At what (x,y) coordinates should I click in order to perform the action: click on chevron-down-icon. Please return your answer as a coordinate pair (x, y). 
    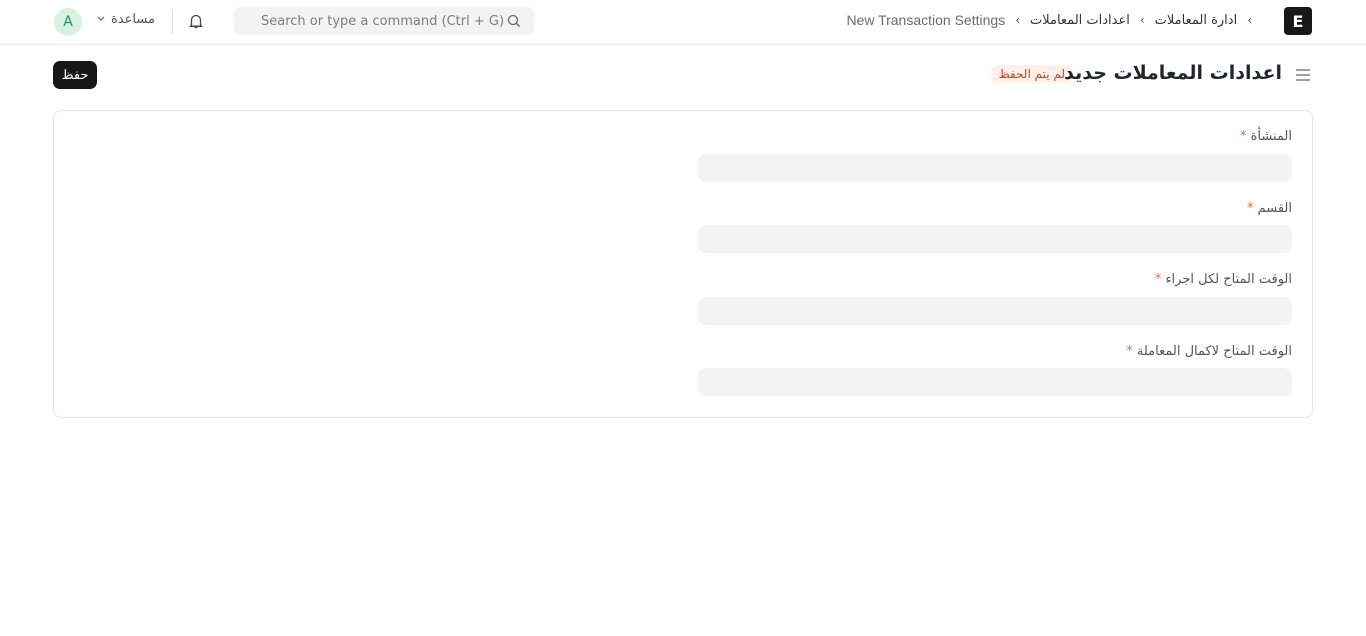
    Looking at the image, I should click on (101, 19).